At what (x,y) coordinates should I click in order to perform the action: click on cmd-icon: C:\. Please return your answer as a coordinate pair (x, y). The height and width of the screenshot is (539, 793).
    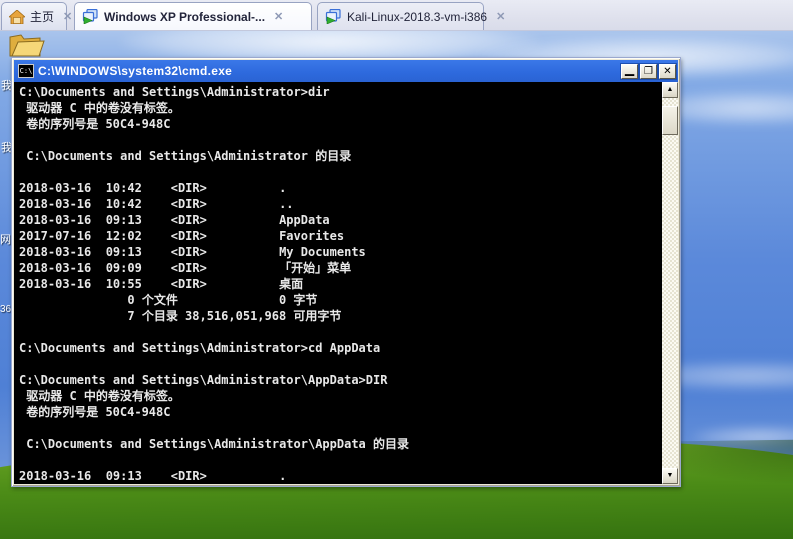
    Looking at the image, I should click on (26, 71).